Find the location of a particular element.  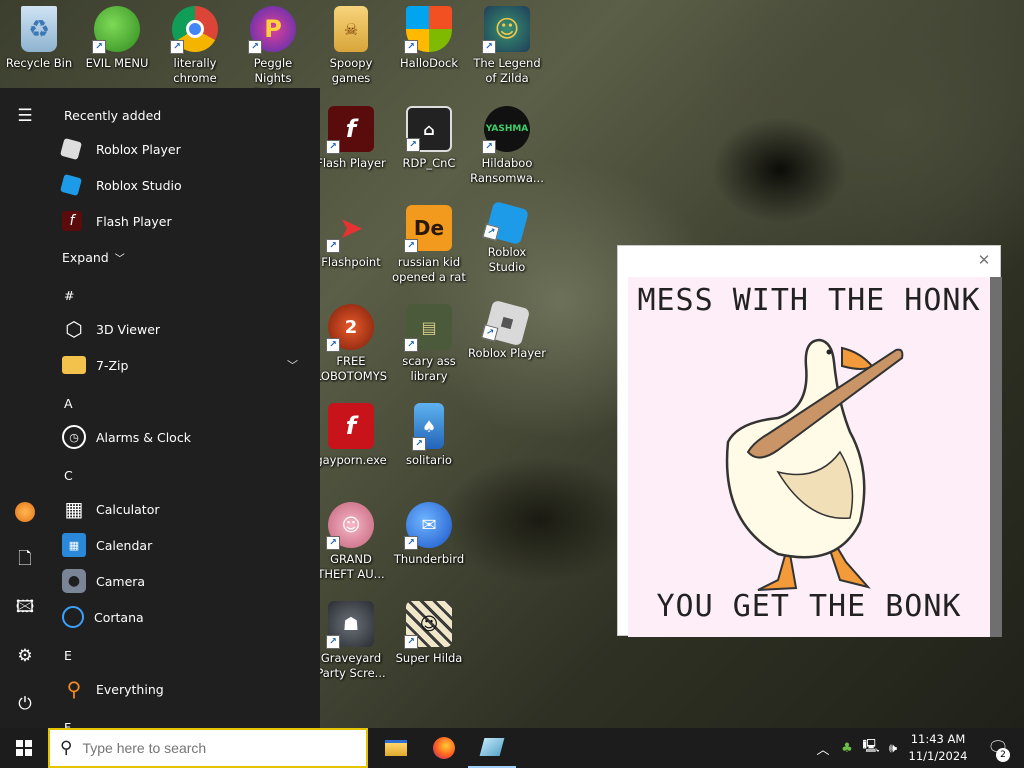

zelda-icon: ☺ ↗ is located at coordinates (506, 30).